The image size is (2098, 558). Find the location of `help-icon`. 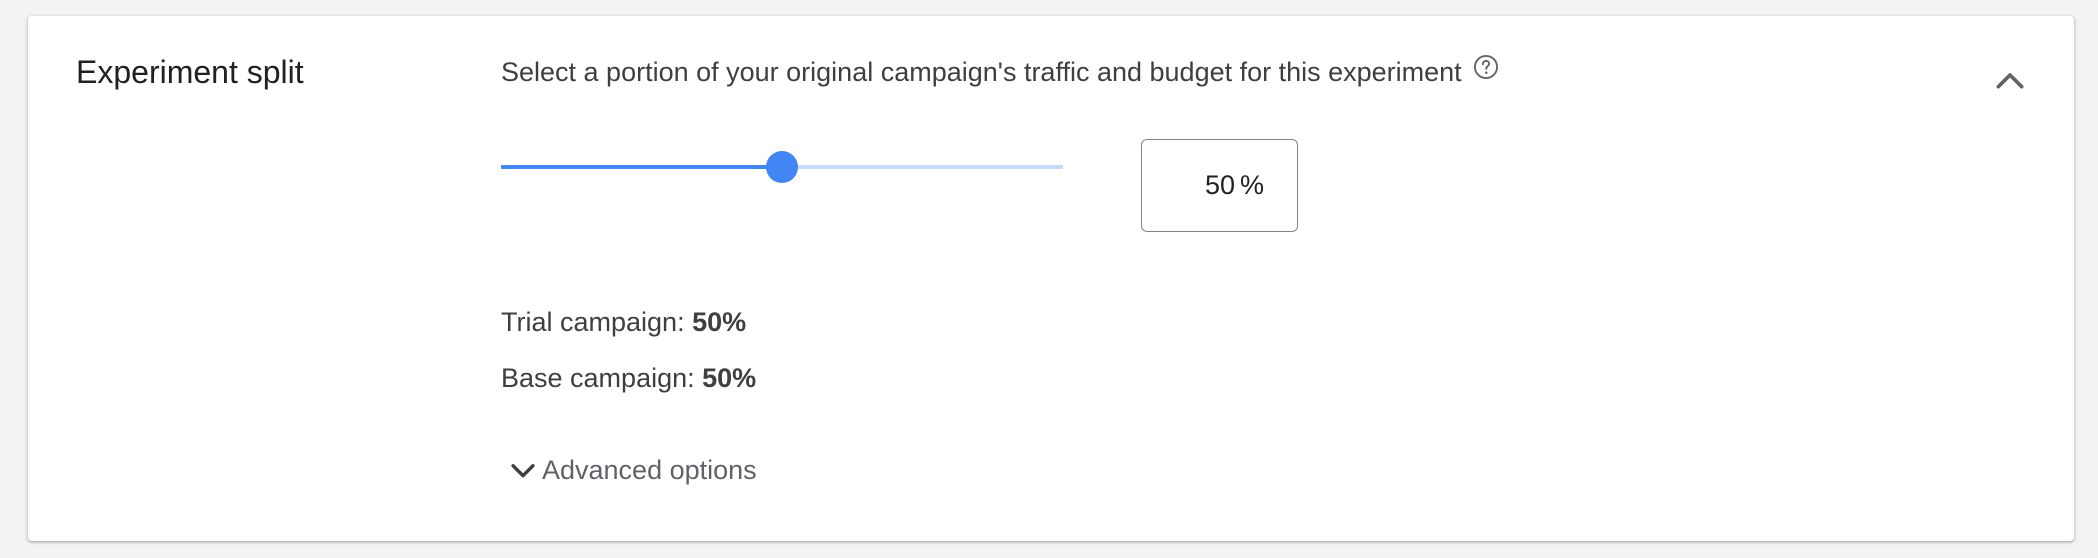

help-icon is located at coordinates (1486, 67).